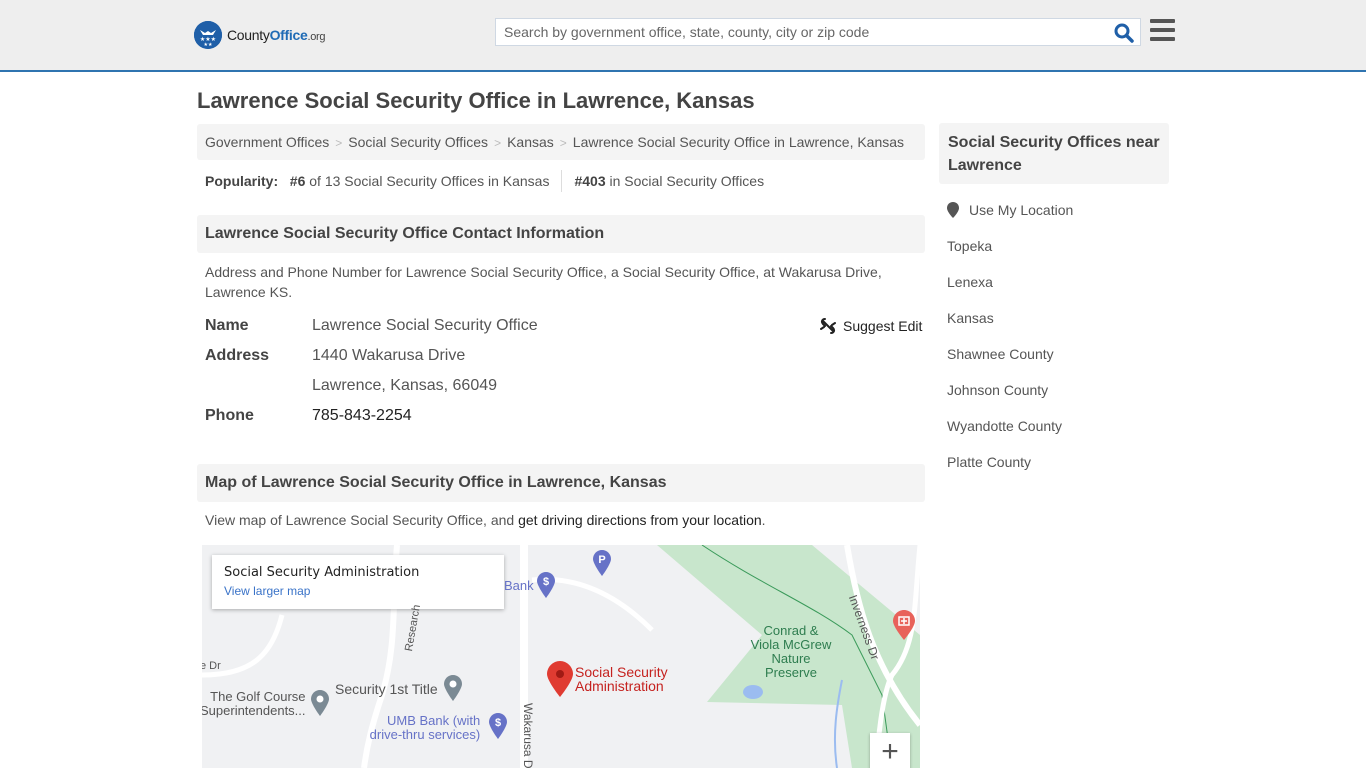 The width and height of the screenshot is (1366, 768). I want to click on location-pin-icon, so click(953, 210).